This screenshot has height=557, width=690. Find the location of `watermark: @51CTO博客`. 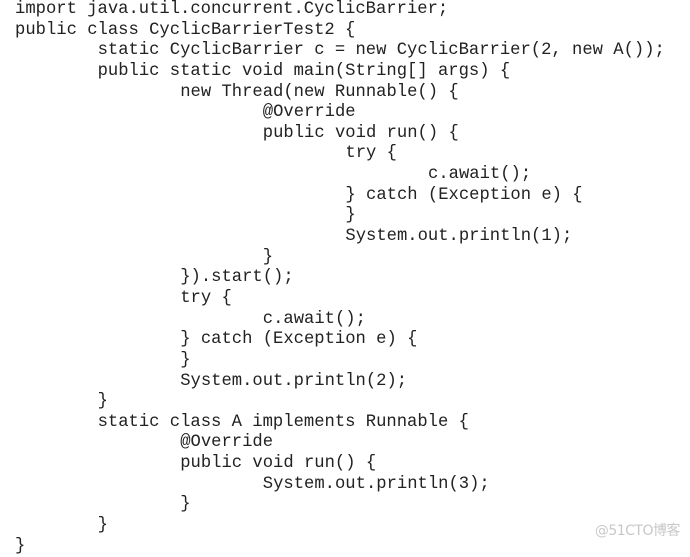

watermark: @51CTO博客 is located at coordinates (637, 531).